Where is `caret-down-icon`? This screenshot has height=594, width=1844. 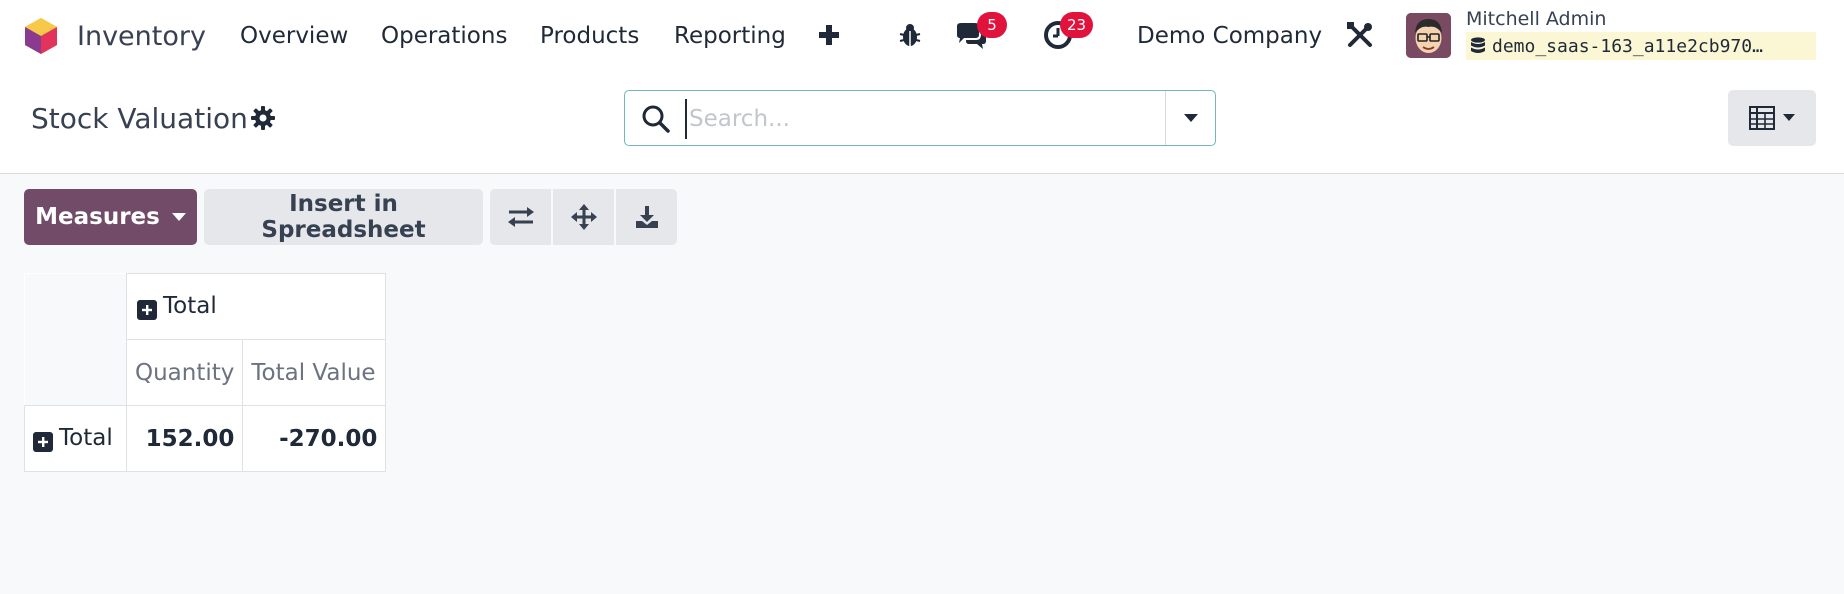
caret-down-icon is located at coordinates (1191, 118).